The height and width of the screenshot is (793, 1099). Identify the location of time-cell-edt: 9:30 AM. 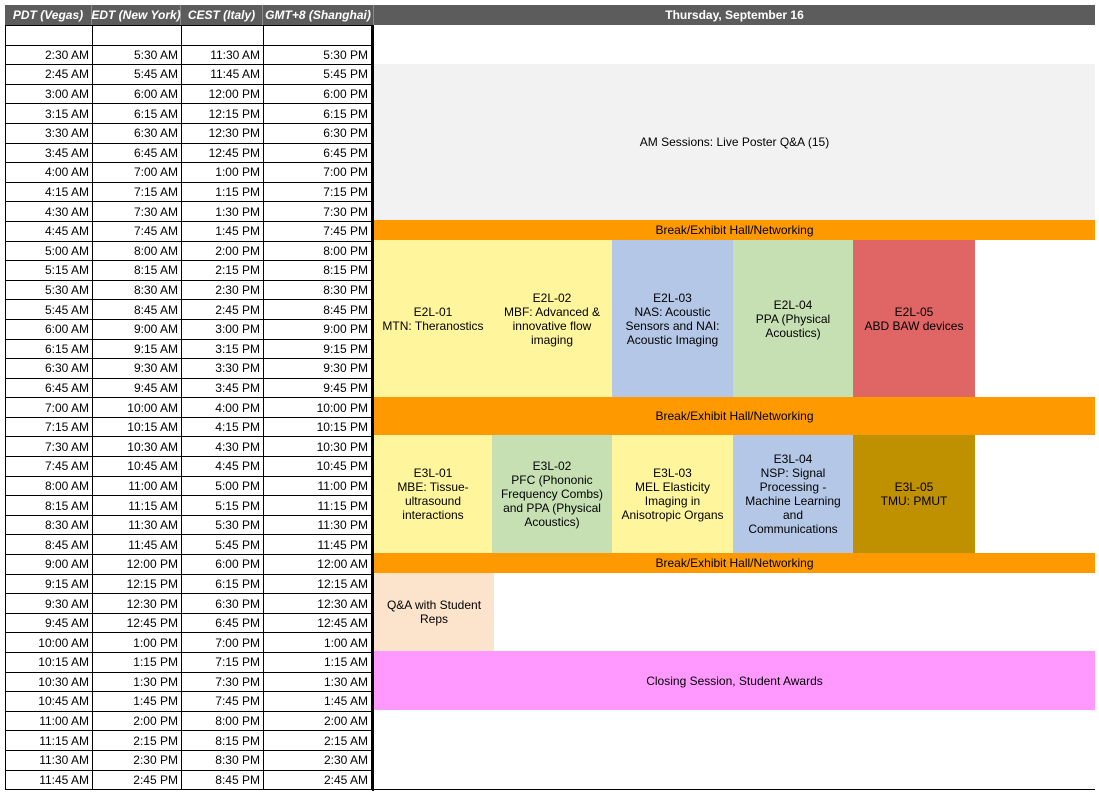
(137, 368).